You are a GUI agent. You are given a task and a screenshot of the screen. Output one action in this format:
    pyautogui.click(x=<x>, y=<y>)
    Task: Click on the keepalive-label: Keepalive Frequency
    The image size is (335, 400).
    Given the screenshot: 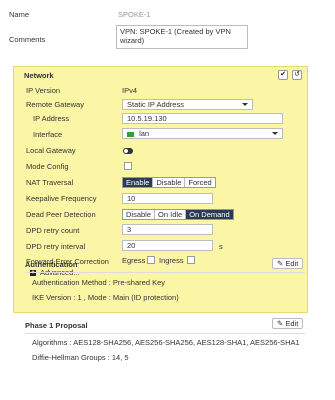 What is the action you would take?
    pyautogui.click(x=61, y=198)
    